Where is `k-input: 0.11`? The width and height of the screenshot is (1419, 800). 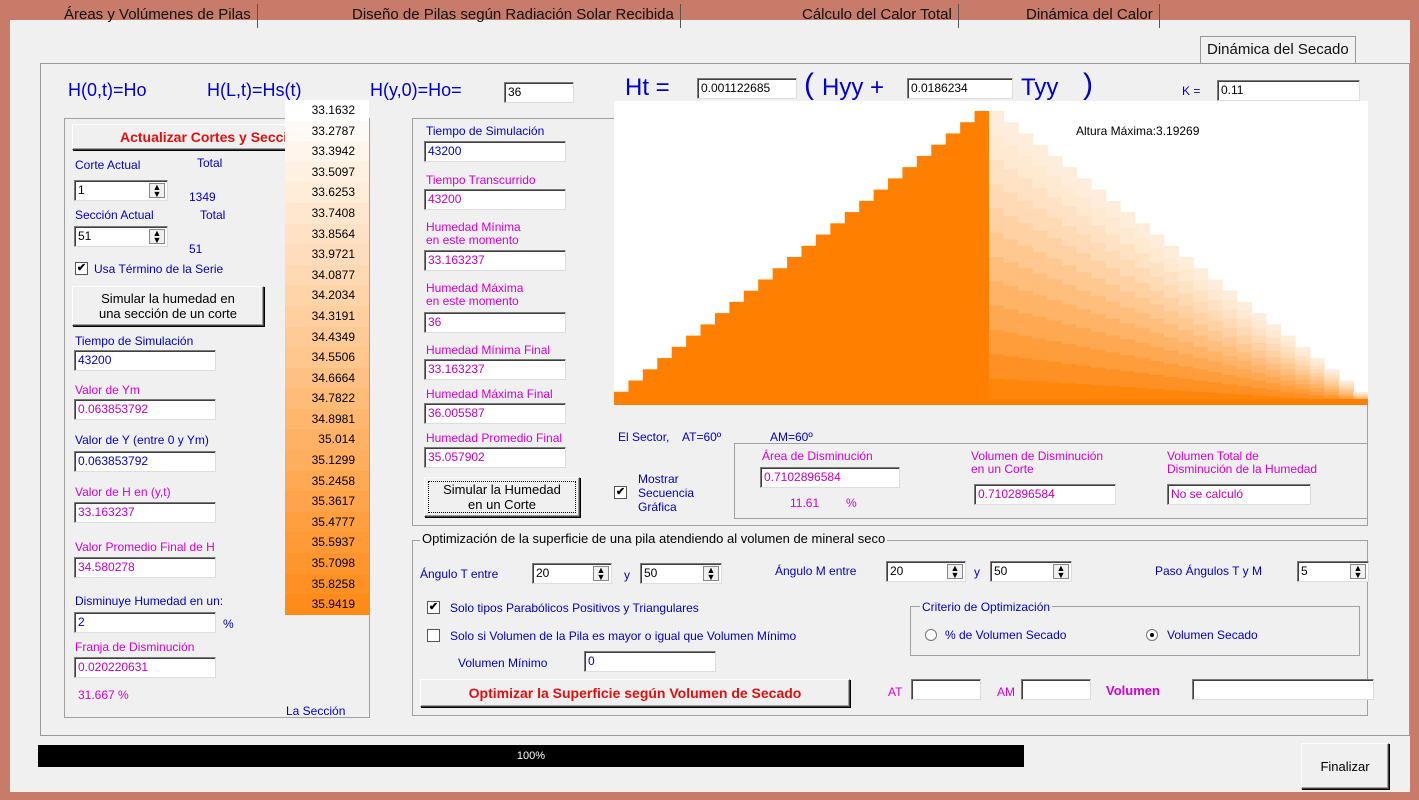 k-input: 0.11 is located at coordinates (1288, 90).